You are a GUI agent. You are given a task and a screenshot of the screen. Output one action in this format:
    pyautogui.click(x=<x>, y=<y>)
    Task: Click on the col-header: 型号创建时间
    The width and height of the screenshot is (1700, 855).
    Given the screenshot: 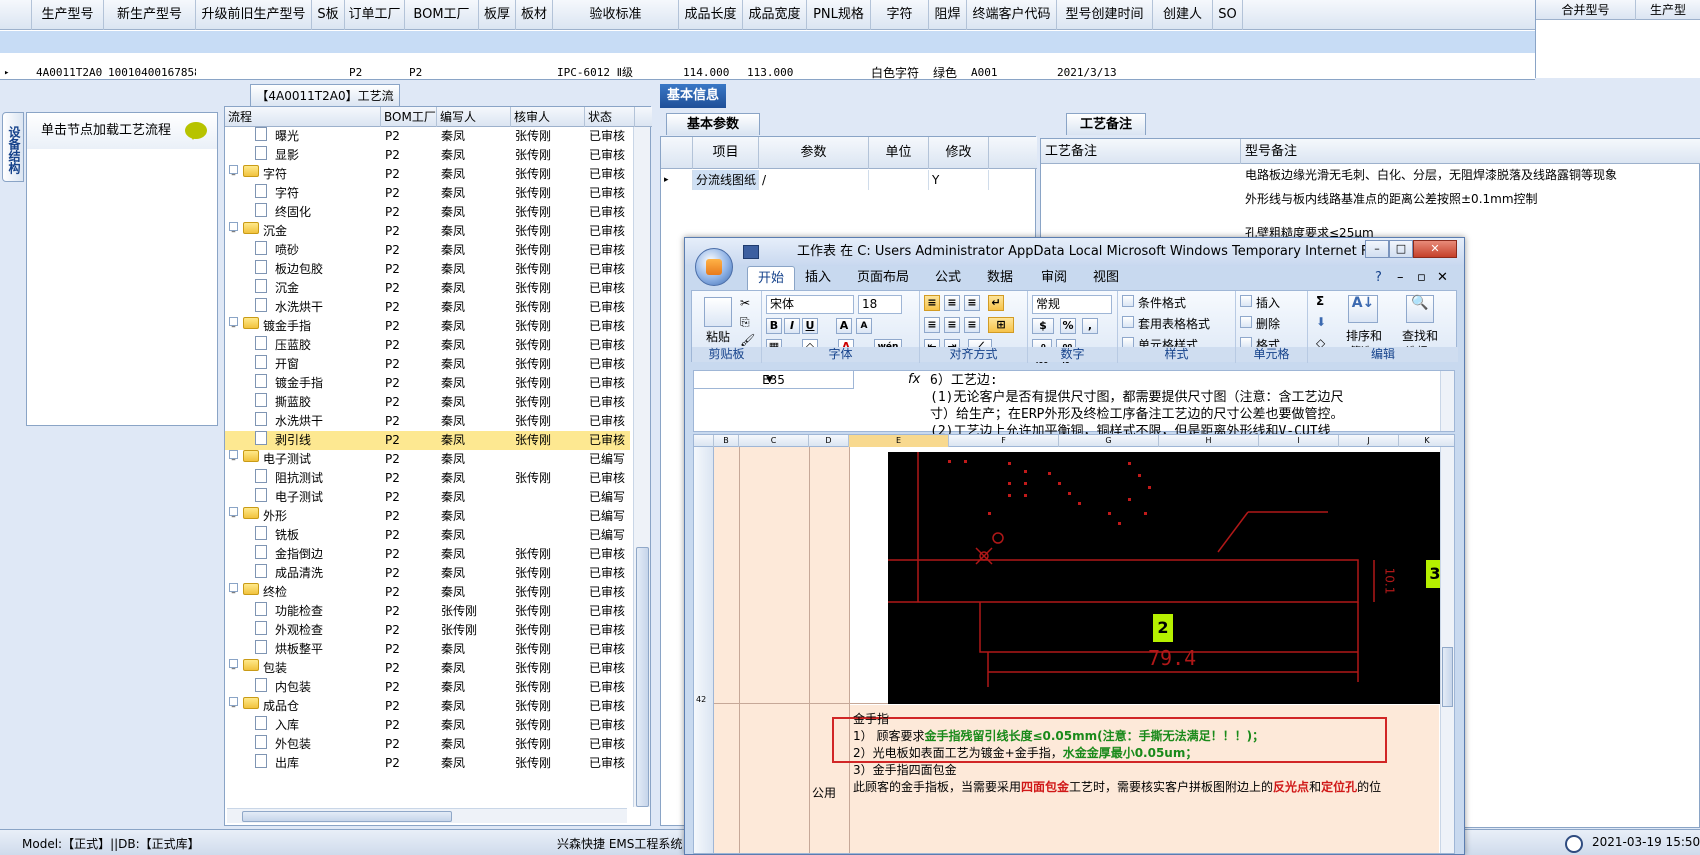 What is the action you would take?
    pyautogui.click(x=1105, y=15)
    